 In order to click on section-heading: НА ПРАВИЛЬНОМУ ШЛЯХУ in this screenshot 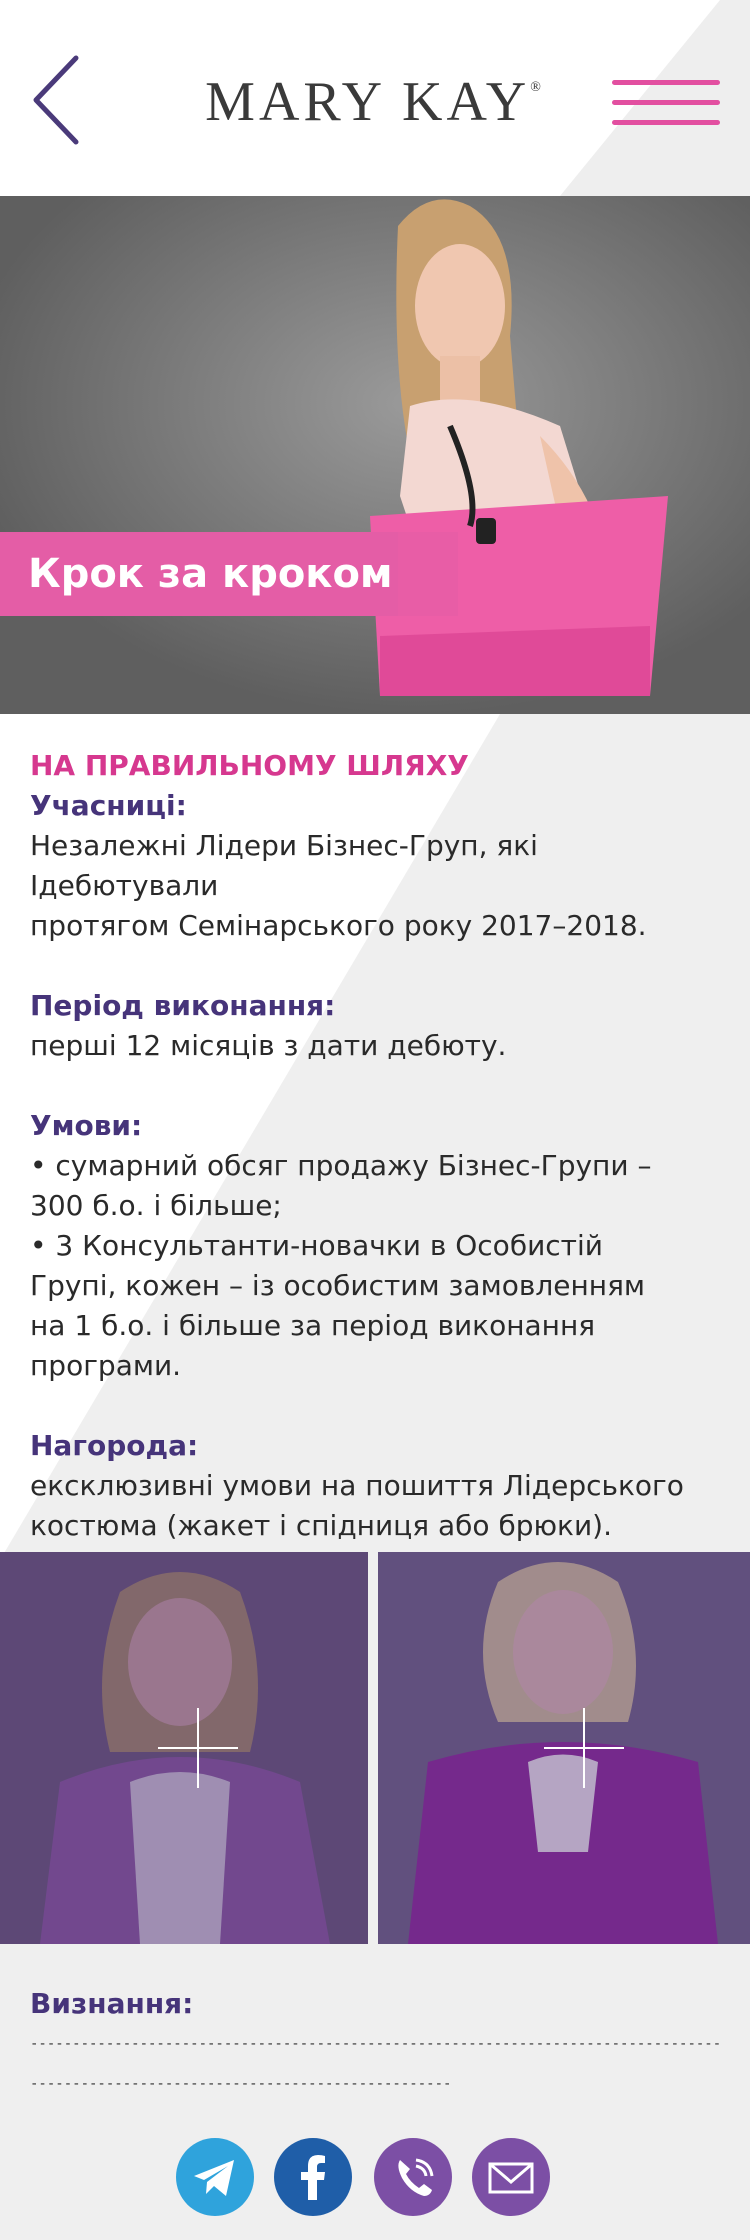, I will do `click(249, 765)`.